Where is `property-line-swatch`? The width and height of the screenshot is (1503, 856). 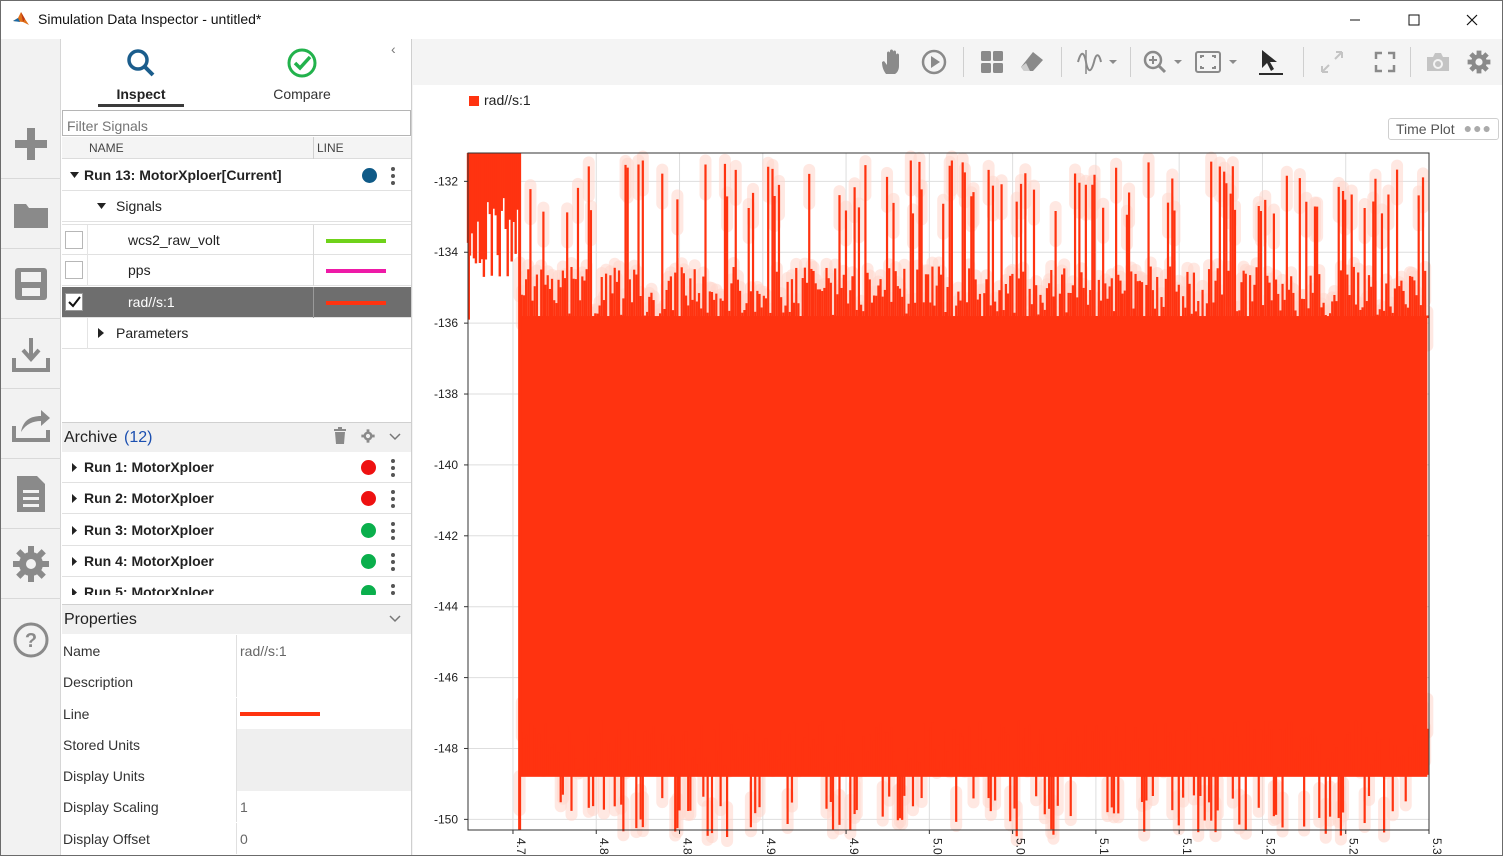
property-line-swatch is located at coordinates (280, 714).